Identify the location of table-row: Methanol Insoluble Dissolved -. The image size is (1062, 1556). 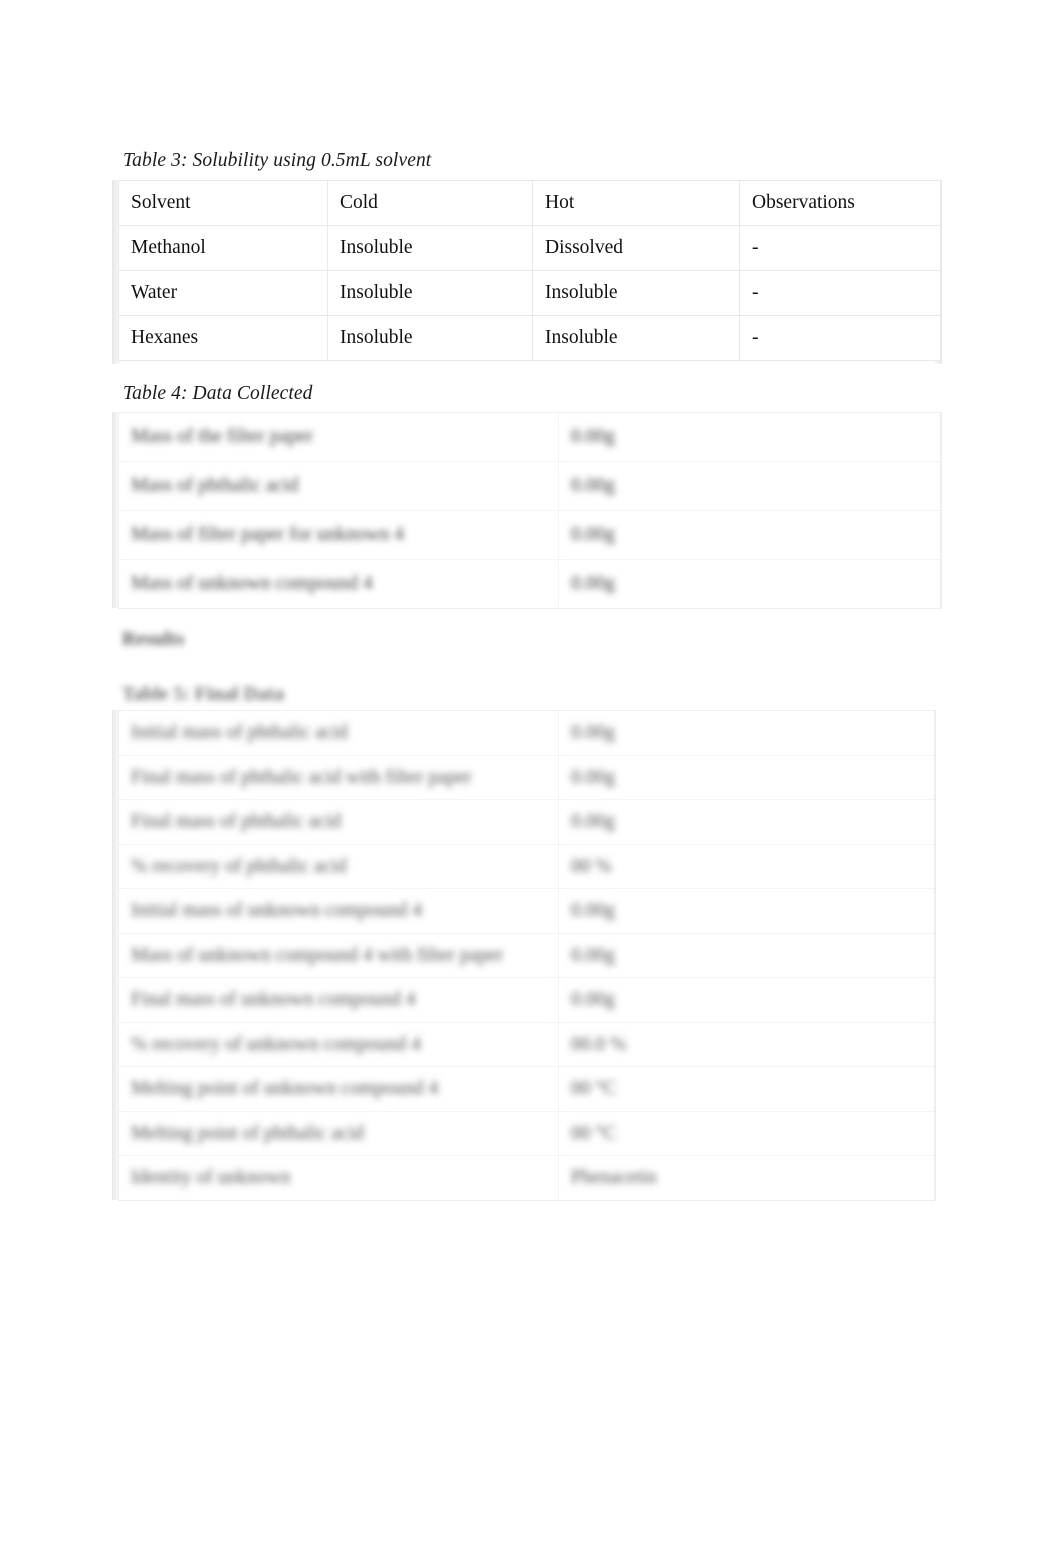
(529, 248).